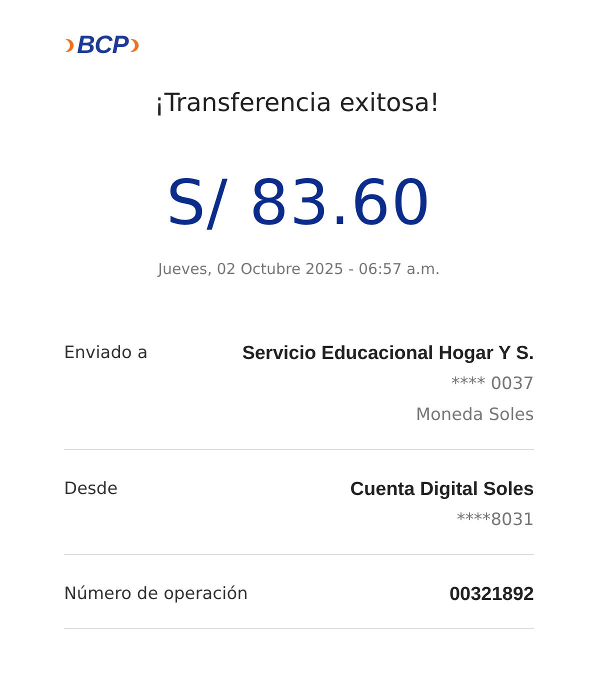 This screenshot has width=594, height=693. I want to click on logo: BCP, so click(103, 45).